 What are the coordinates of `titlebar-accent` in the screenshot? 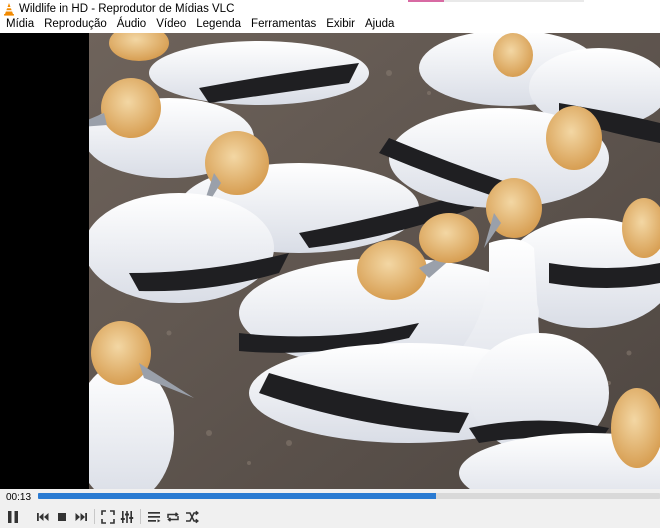 It's located at (426, 1).